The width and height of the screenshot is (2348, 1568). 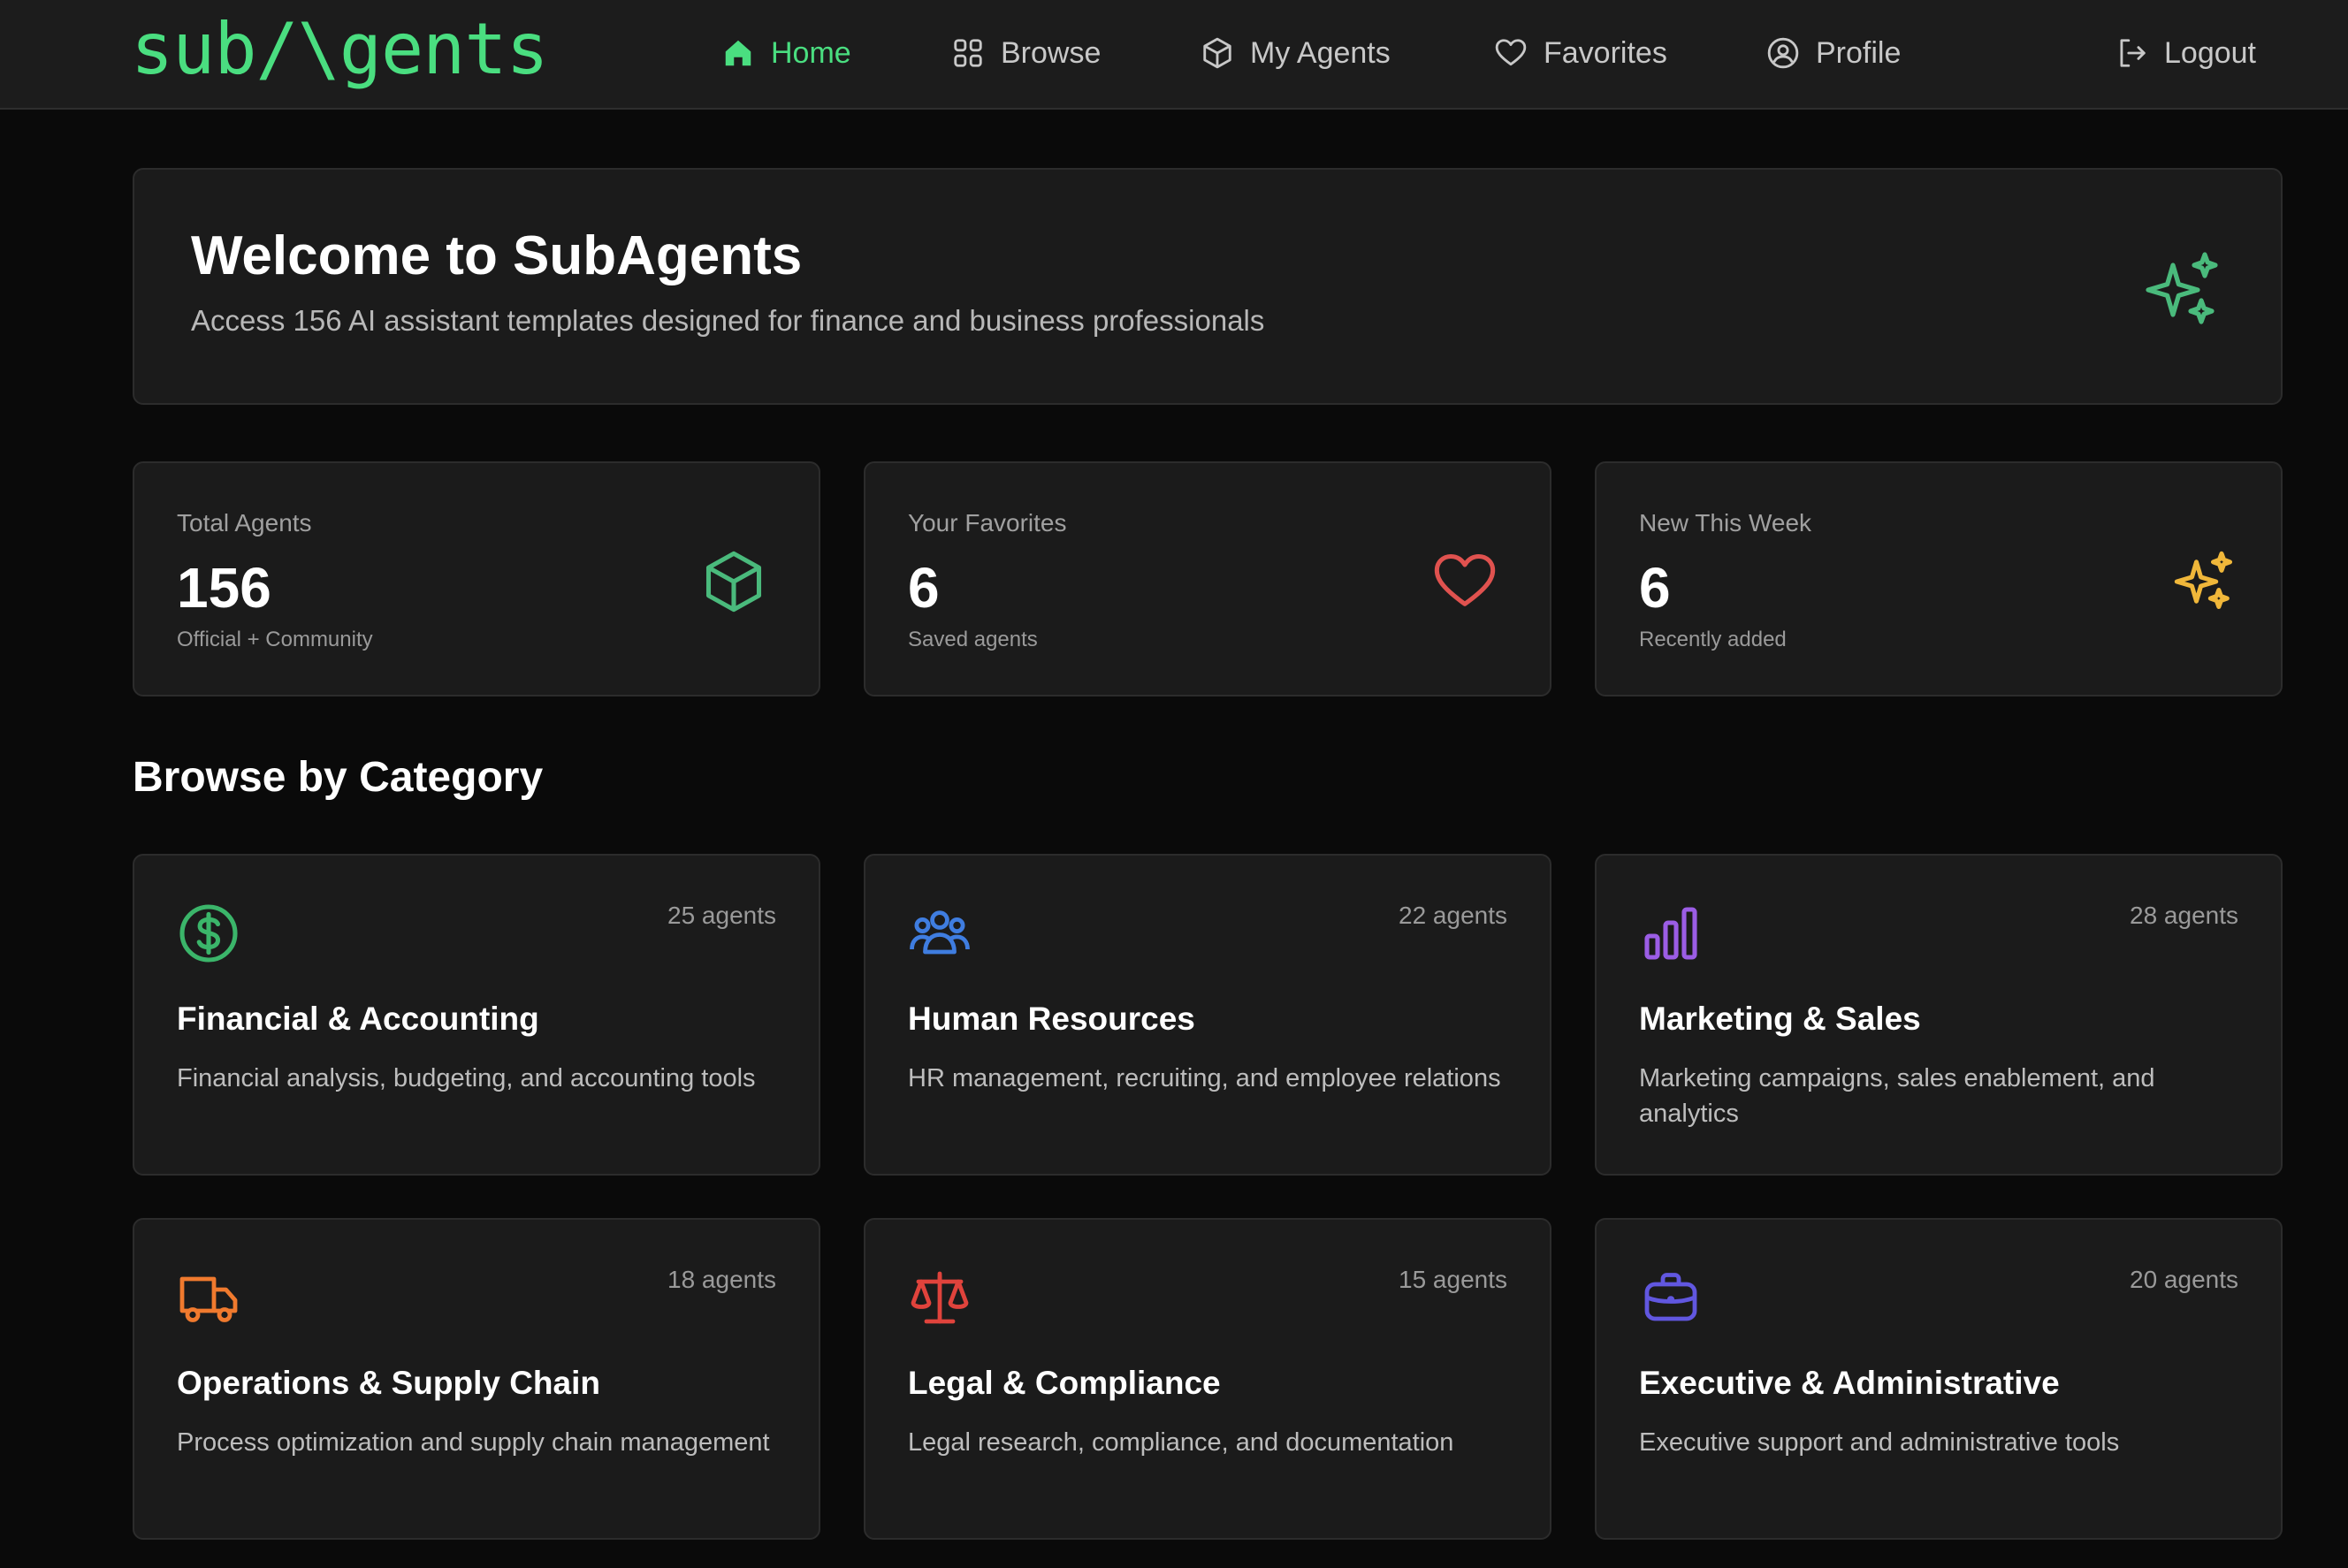 I want to click on category-title: Operations & Supply Chain, so click(x=388, y=1383).